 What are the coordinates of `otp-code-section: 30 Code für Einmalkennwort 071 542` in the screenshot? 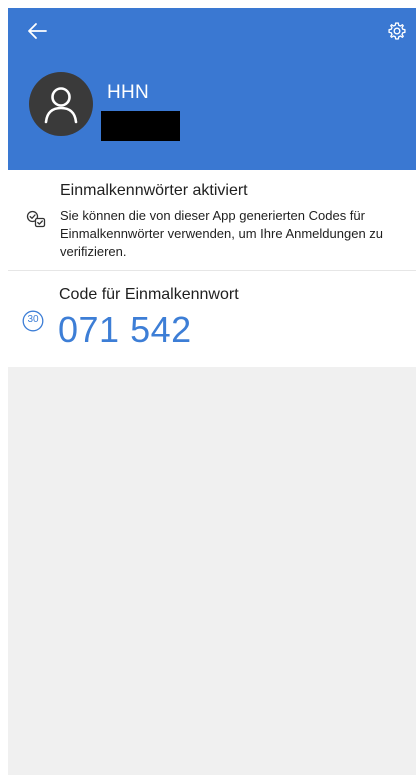 It's located at (212, 319).